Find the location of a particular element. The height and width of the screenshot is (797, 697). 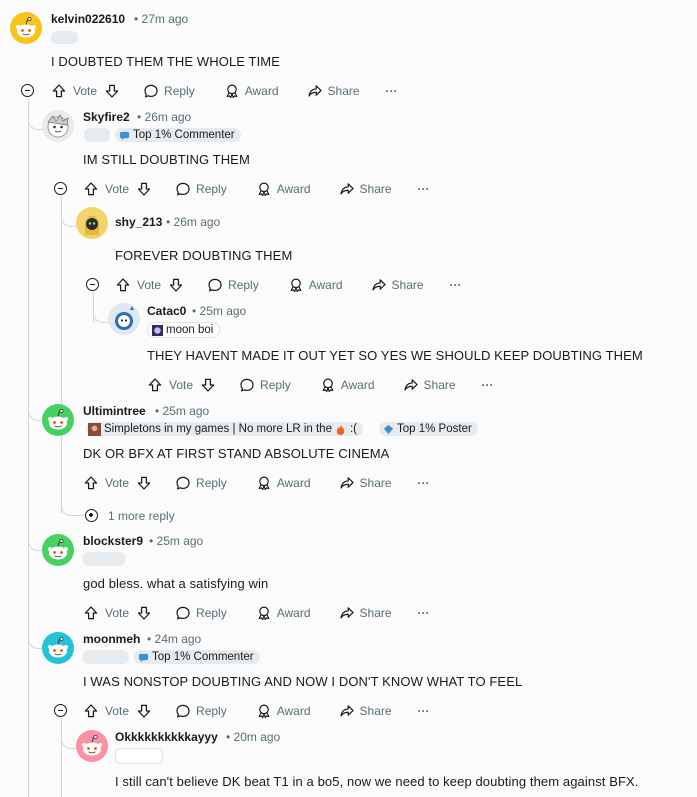

poster-badge-icon is located at coordinates (388, 429).